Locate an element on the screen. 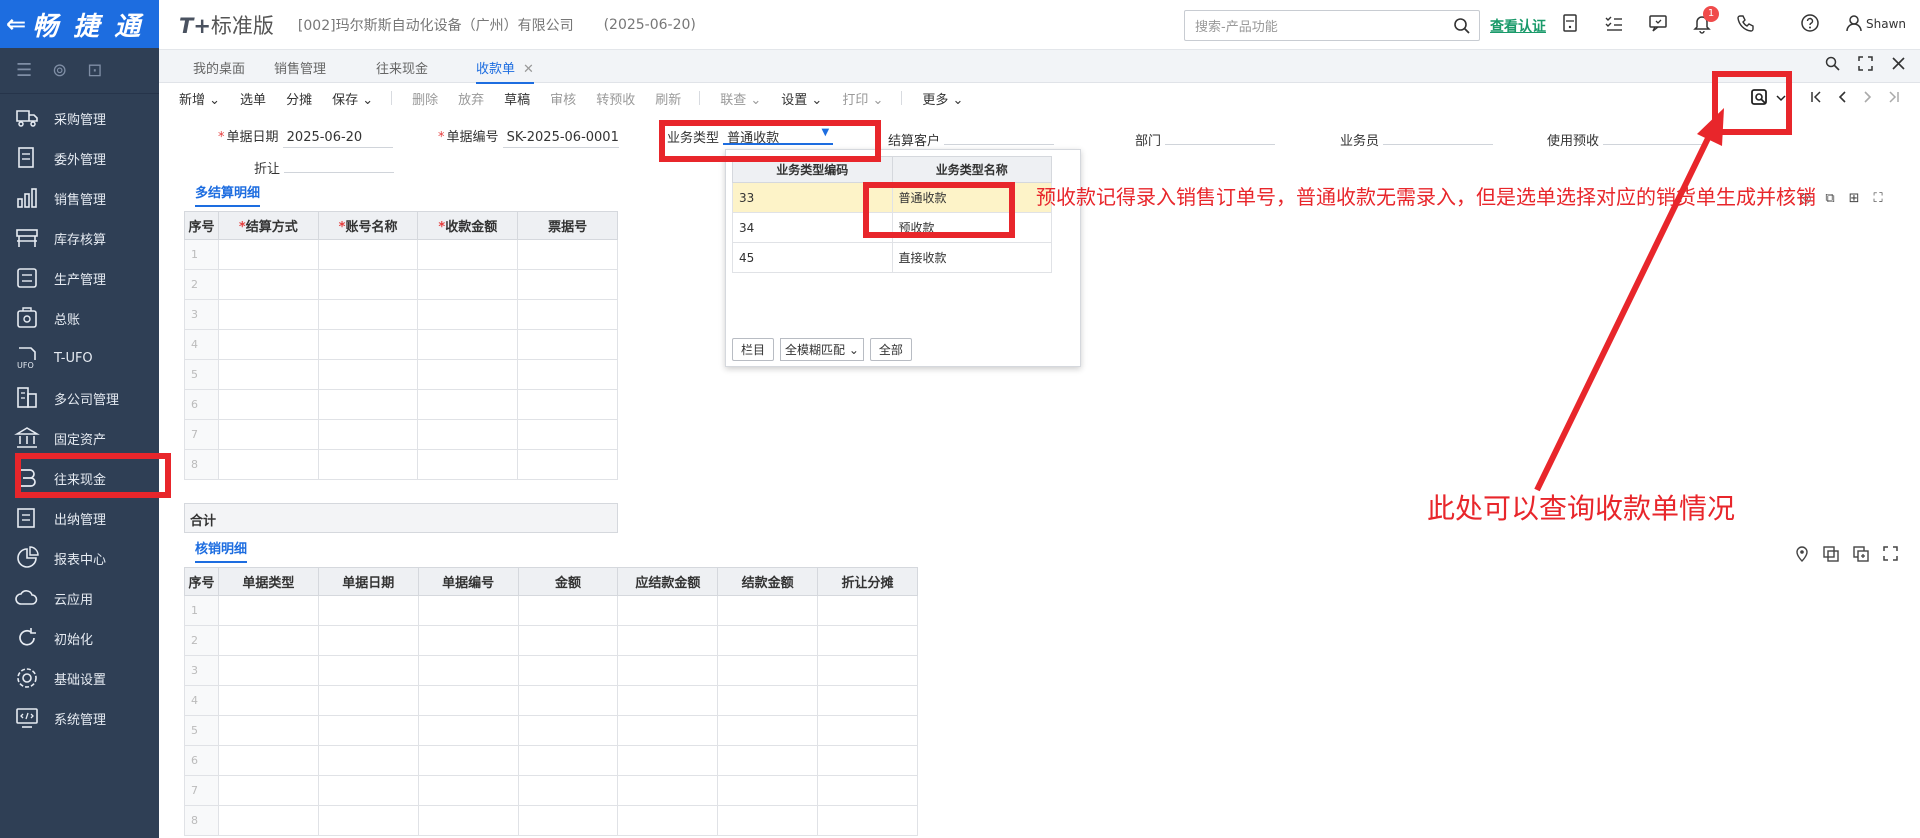 This screenshot has height=838, width=1920. user-icon is located at coordinates (1854, 23).